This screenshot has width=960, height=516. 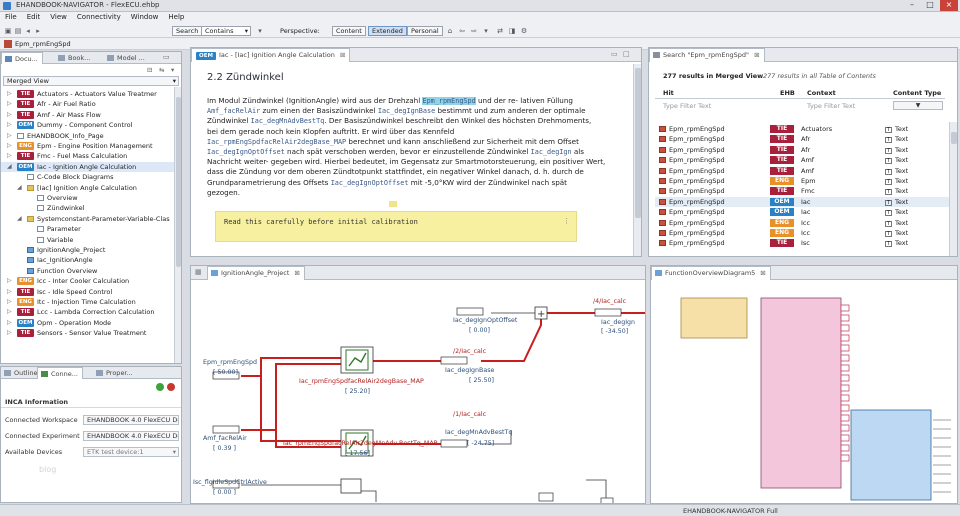 I want to click on main-function-block, so click(x=801, y=393).